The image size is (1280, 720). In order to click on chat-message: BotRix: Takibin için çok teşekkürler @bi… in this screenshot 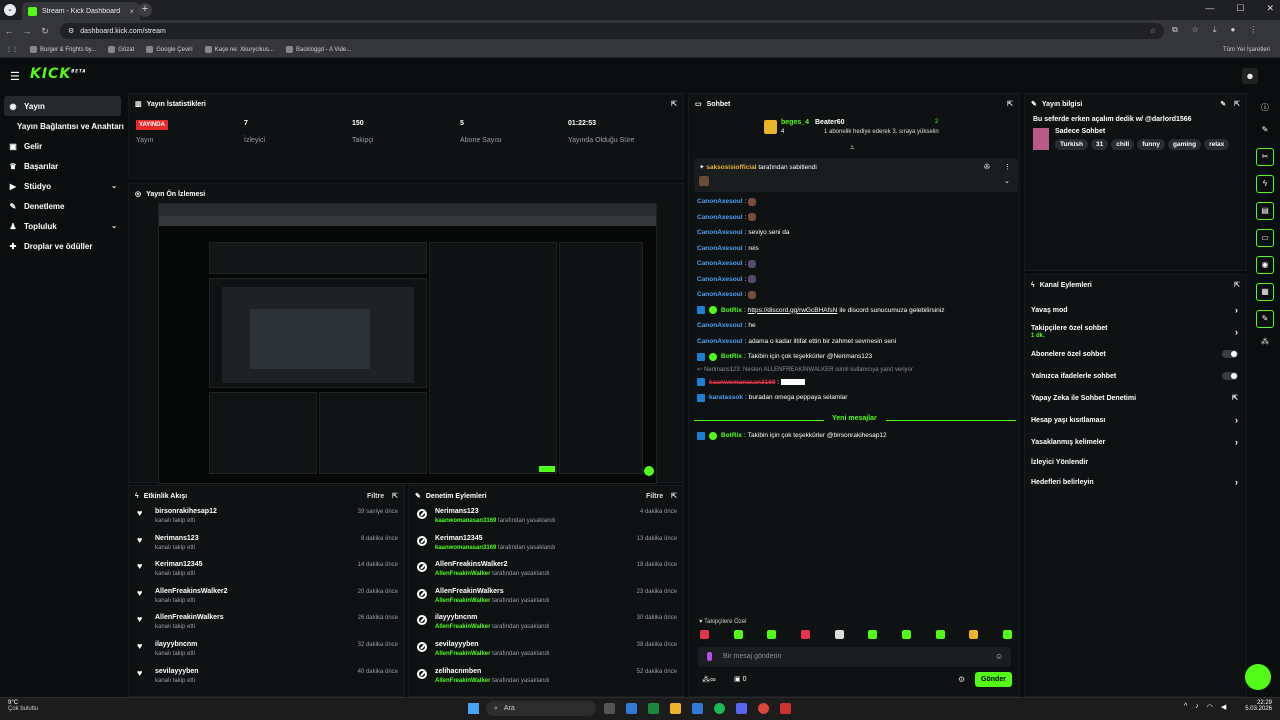, I will do `click(792, 436)`.